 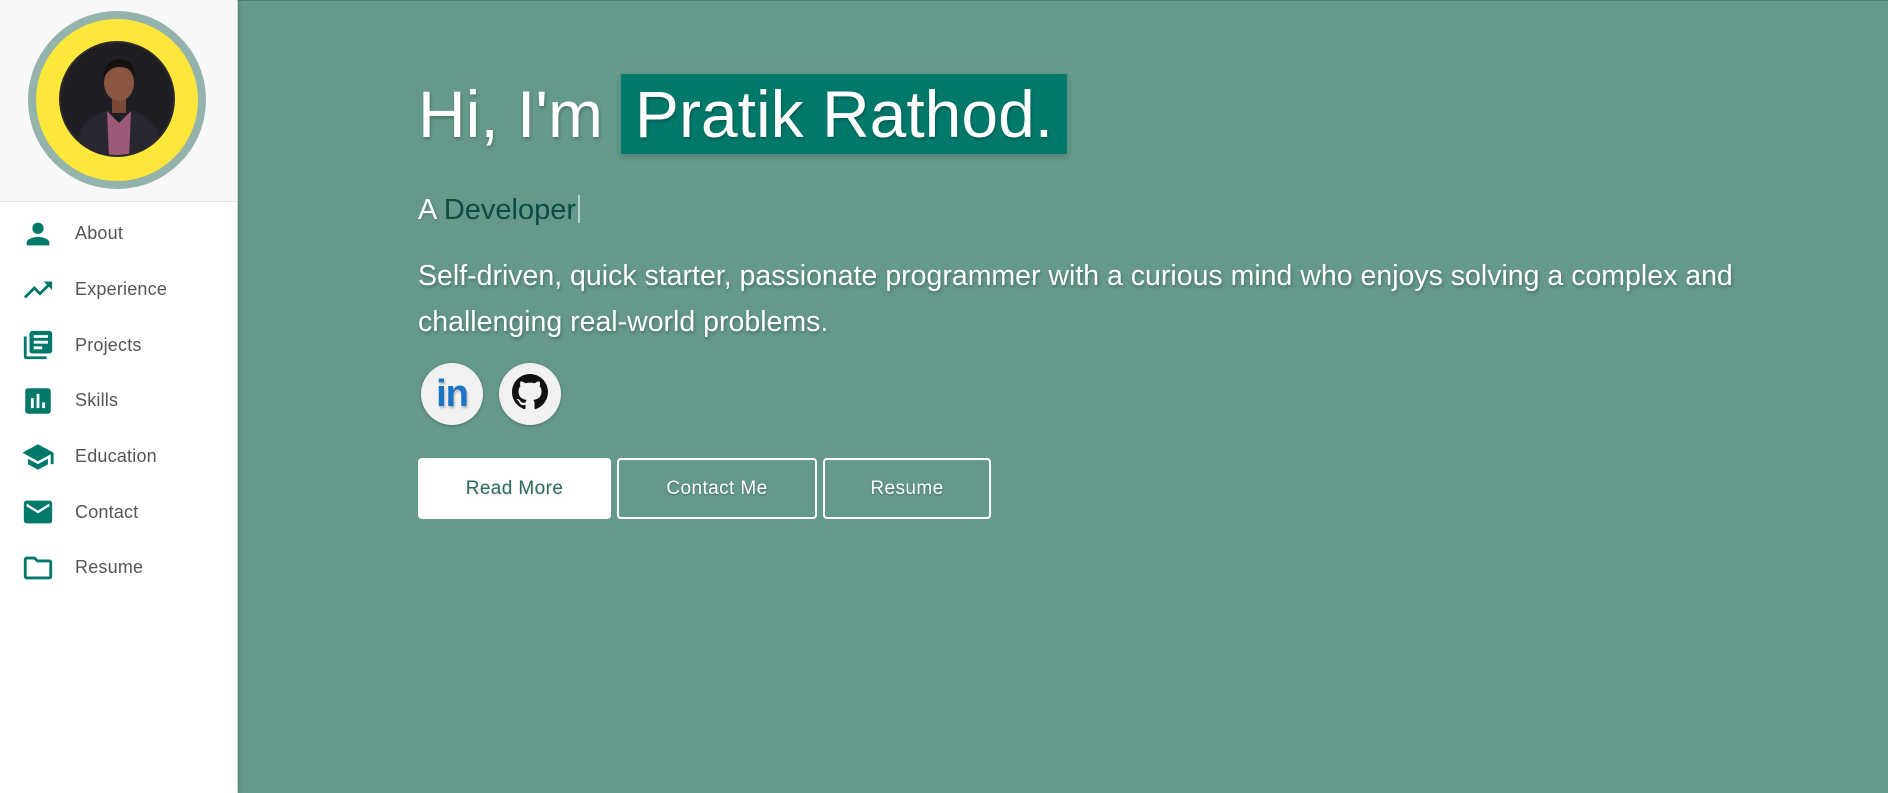 I want to click on read-more-button: Read More, so click(x=514, y=488).